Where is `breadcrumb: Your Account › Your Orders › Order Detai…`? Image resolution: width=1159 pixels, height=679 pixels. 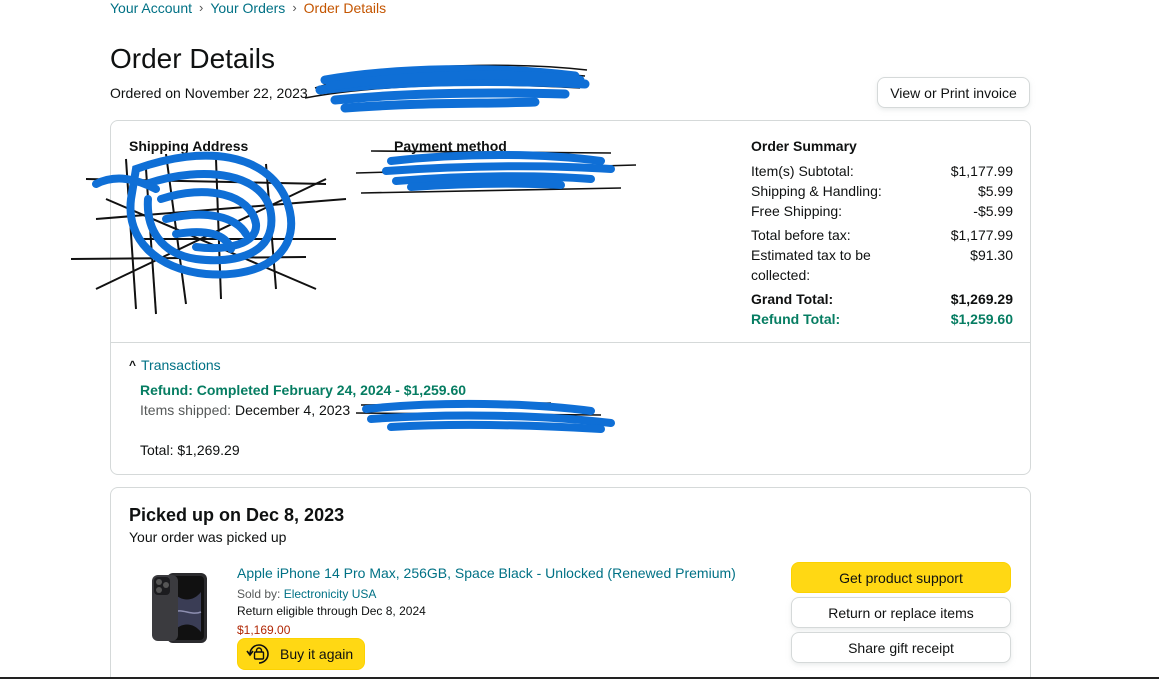
breadcrumb: Your Account › Your Orders › Order Detai… is located at coordinates (248, 8).